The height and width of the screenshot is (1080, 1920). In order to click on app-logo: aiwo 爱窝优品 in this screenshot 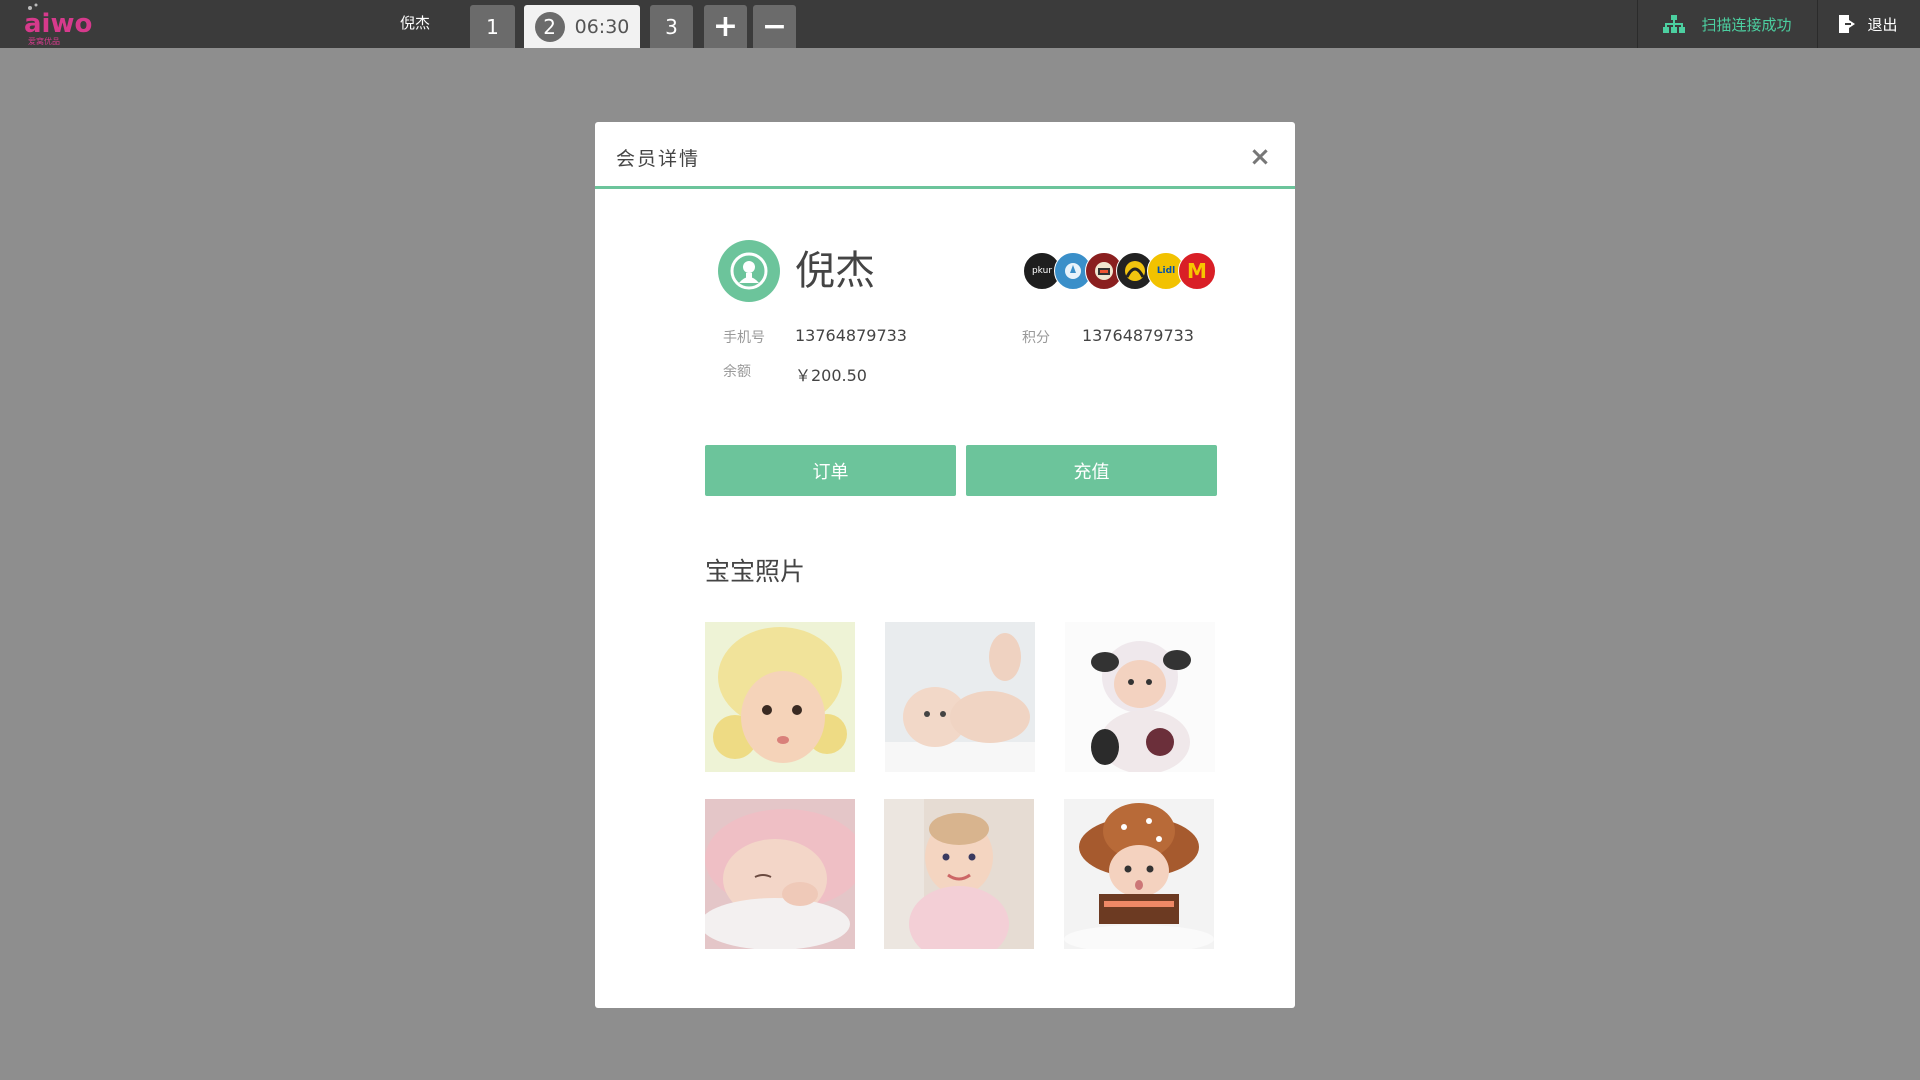, I will do `click(57, 24)`.